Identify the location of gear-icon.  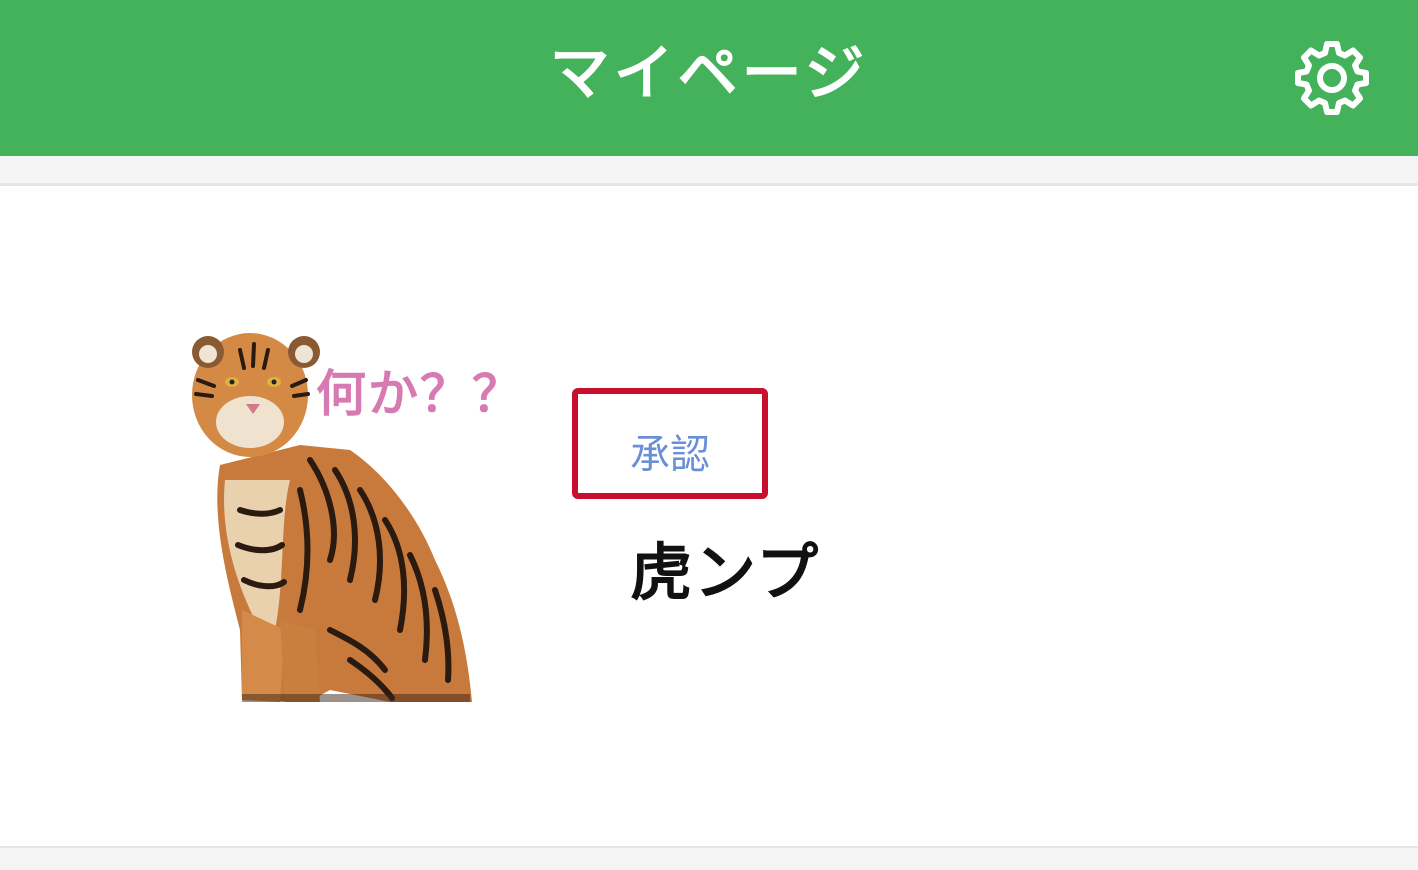
(1332, 78).